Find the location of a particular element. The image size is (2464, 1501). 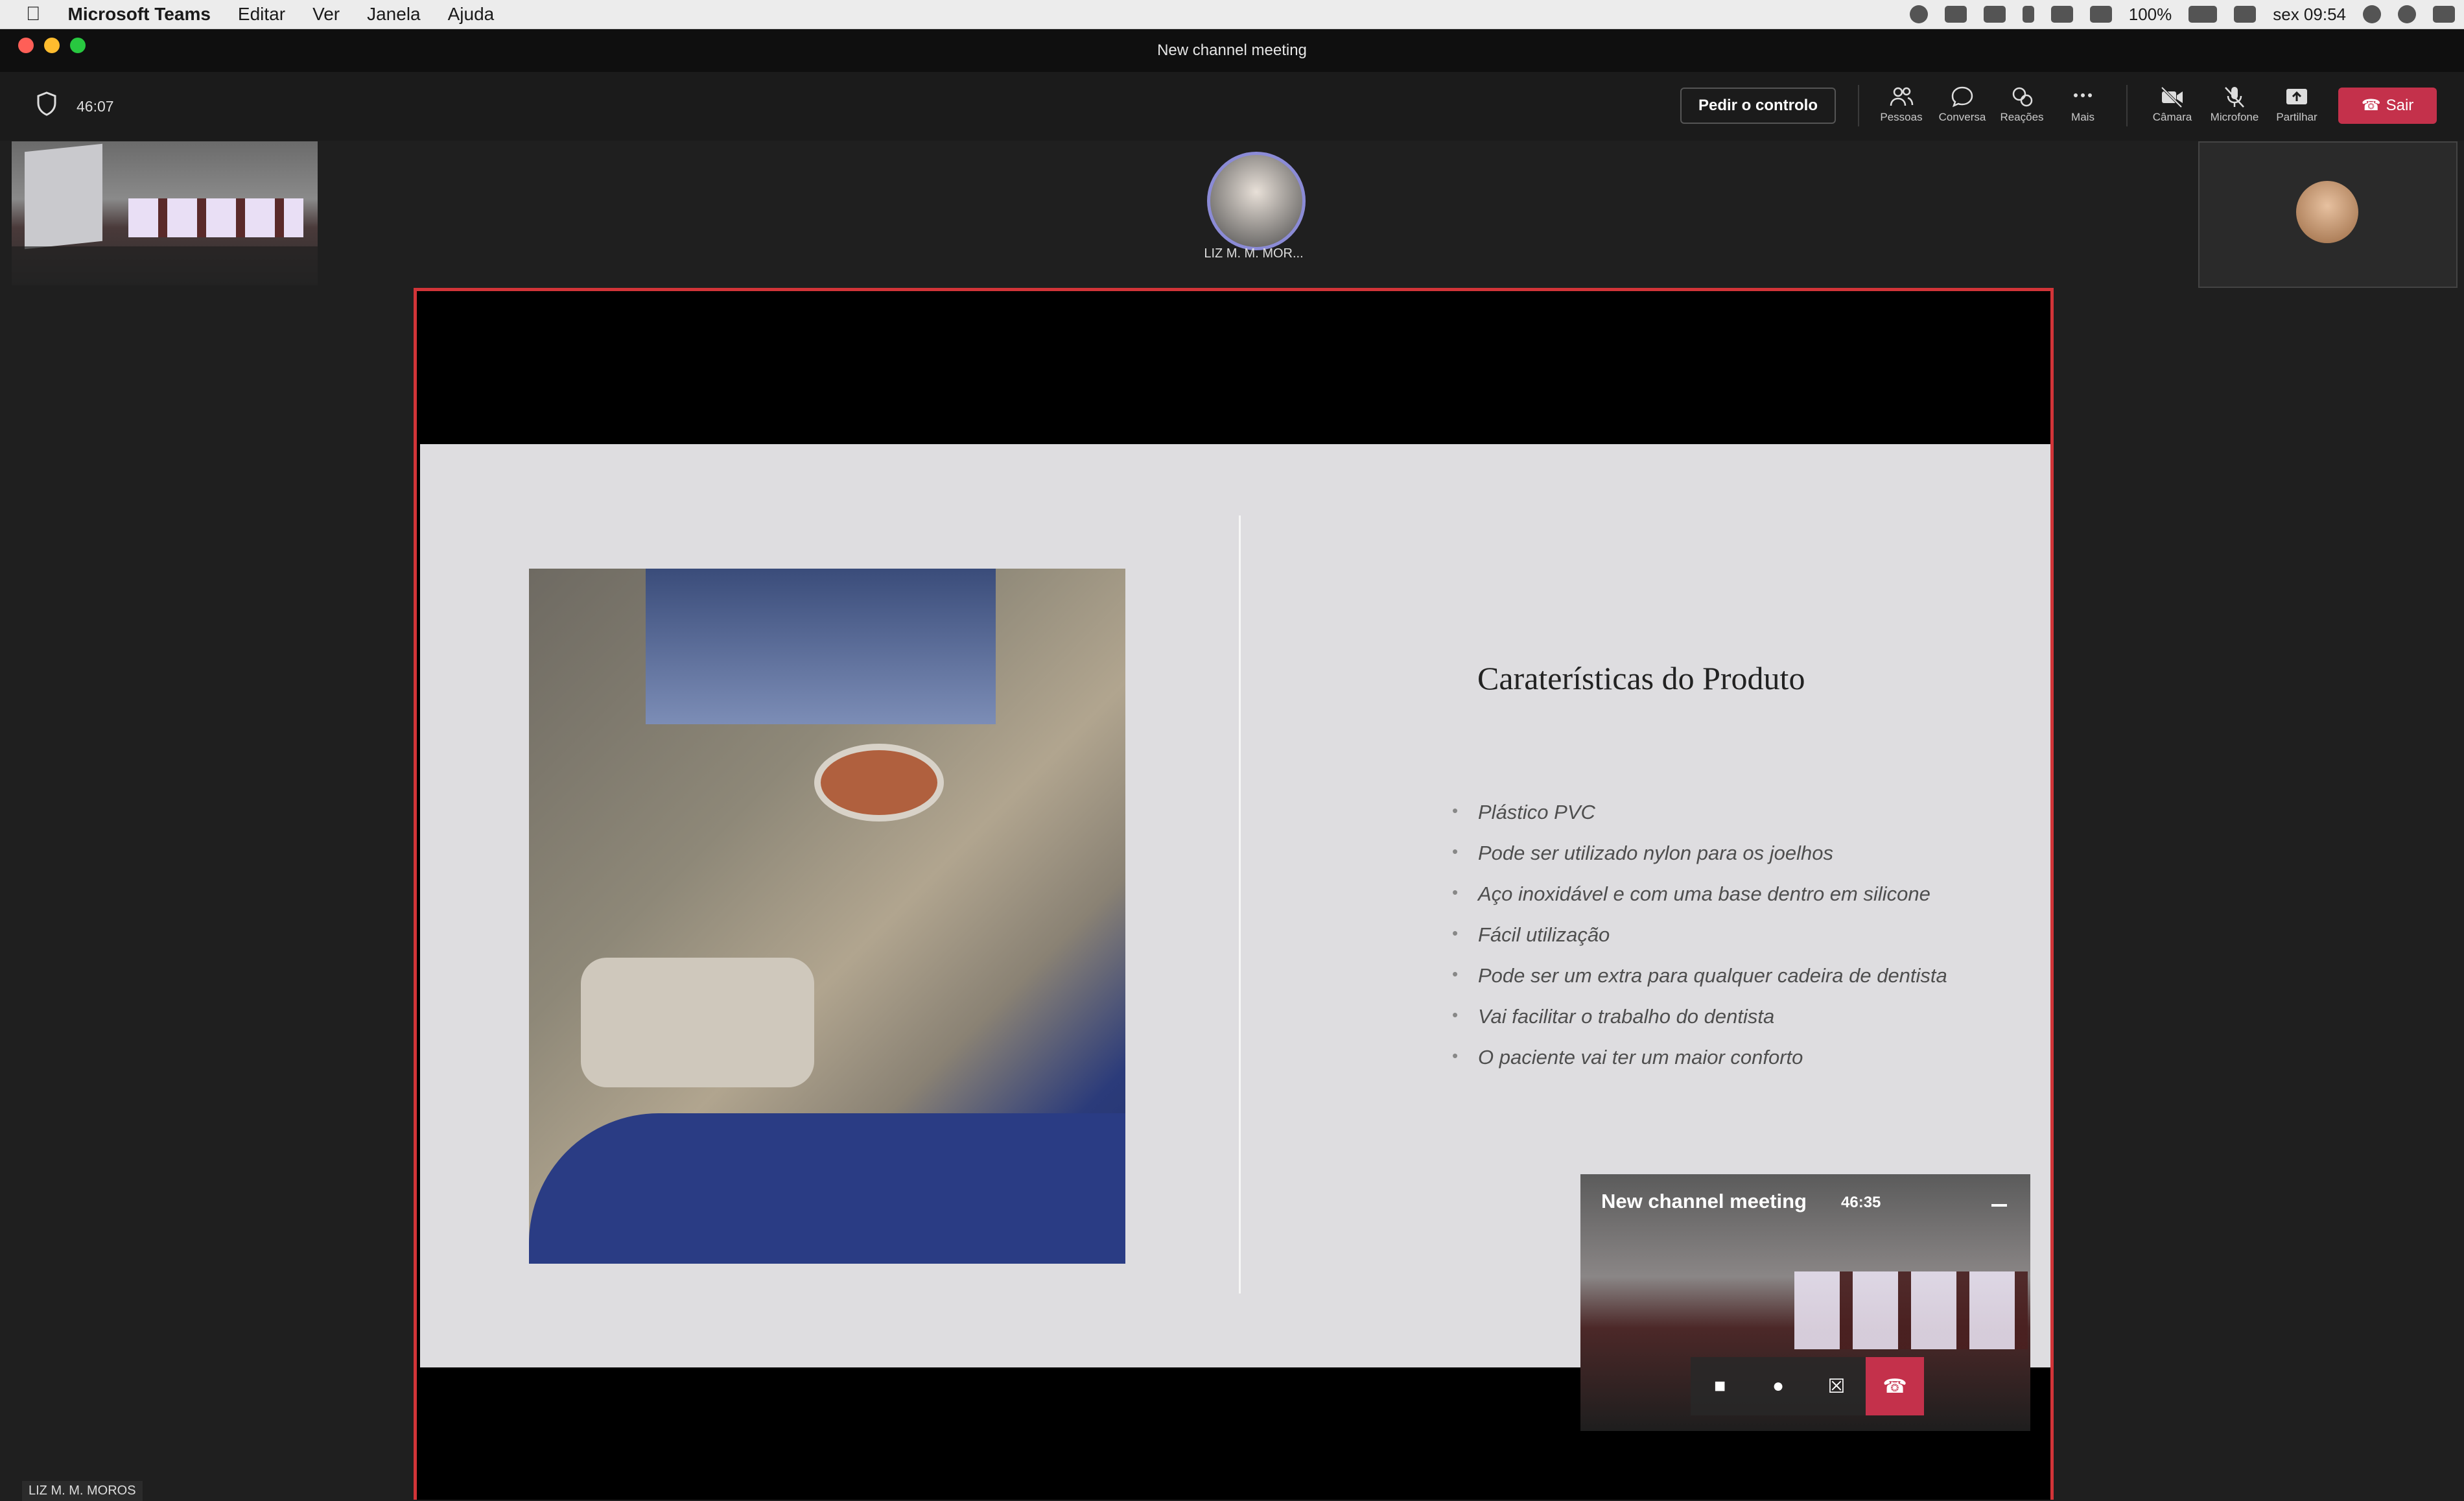

slide-bullet: Plástico PVC is located at coordinates (1699, 821).